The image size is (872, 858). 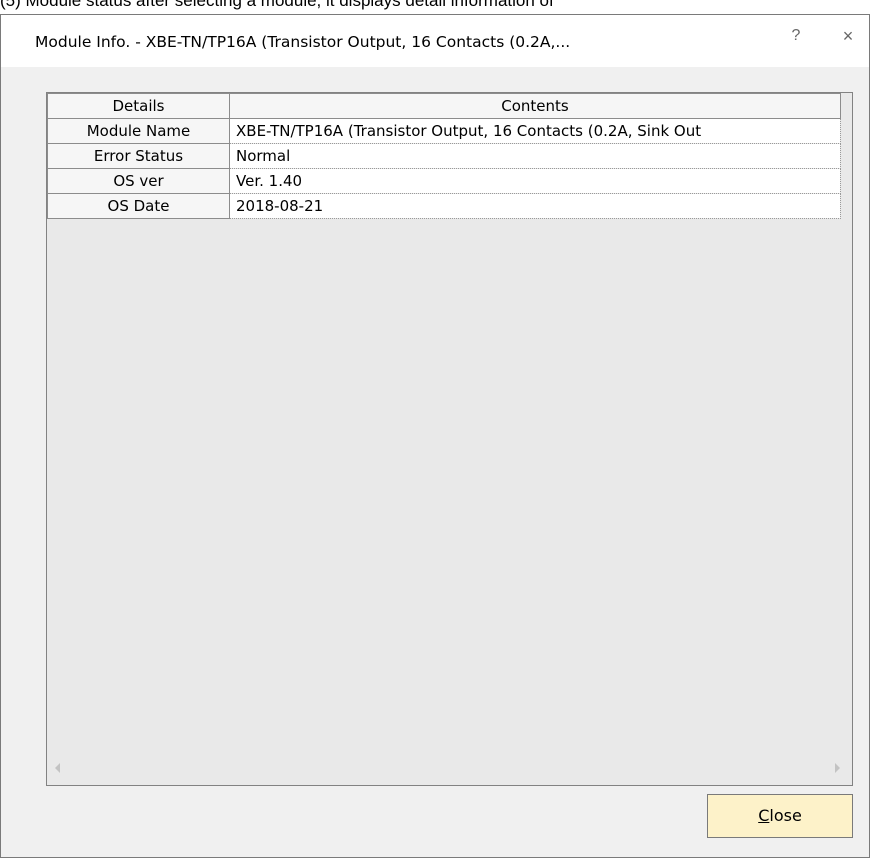 I want to click on table-row: OS Date 2018-08-21, so click(x=444, y=206).